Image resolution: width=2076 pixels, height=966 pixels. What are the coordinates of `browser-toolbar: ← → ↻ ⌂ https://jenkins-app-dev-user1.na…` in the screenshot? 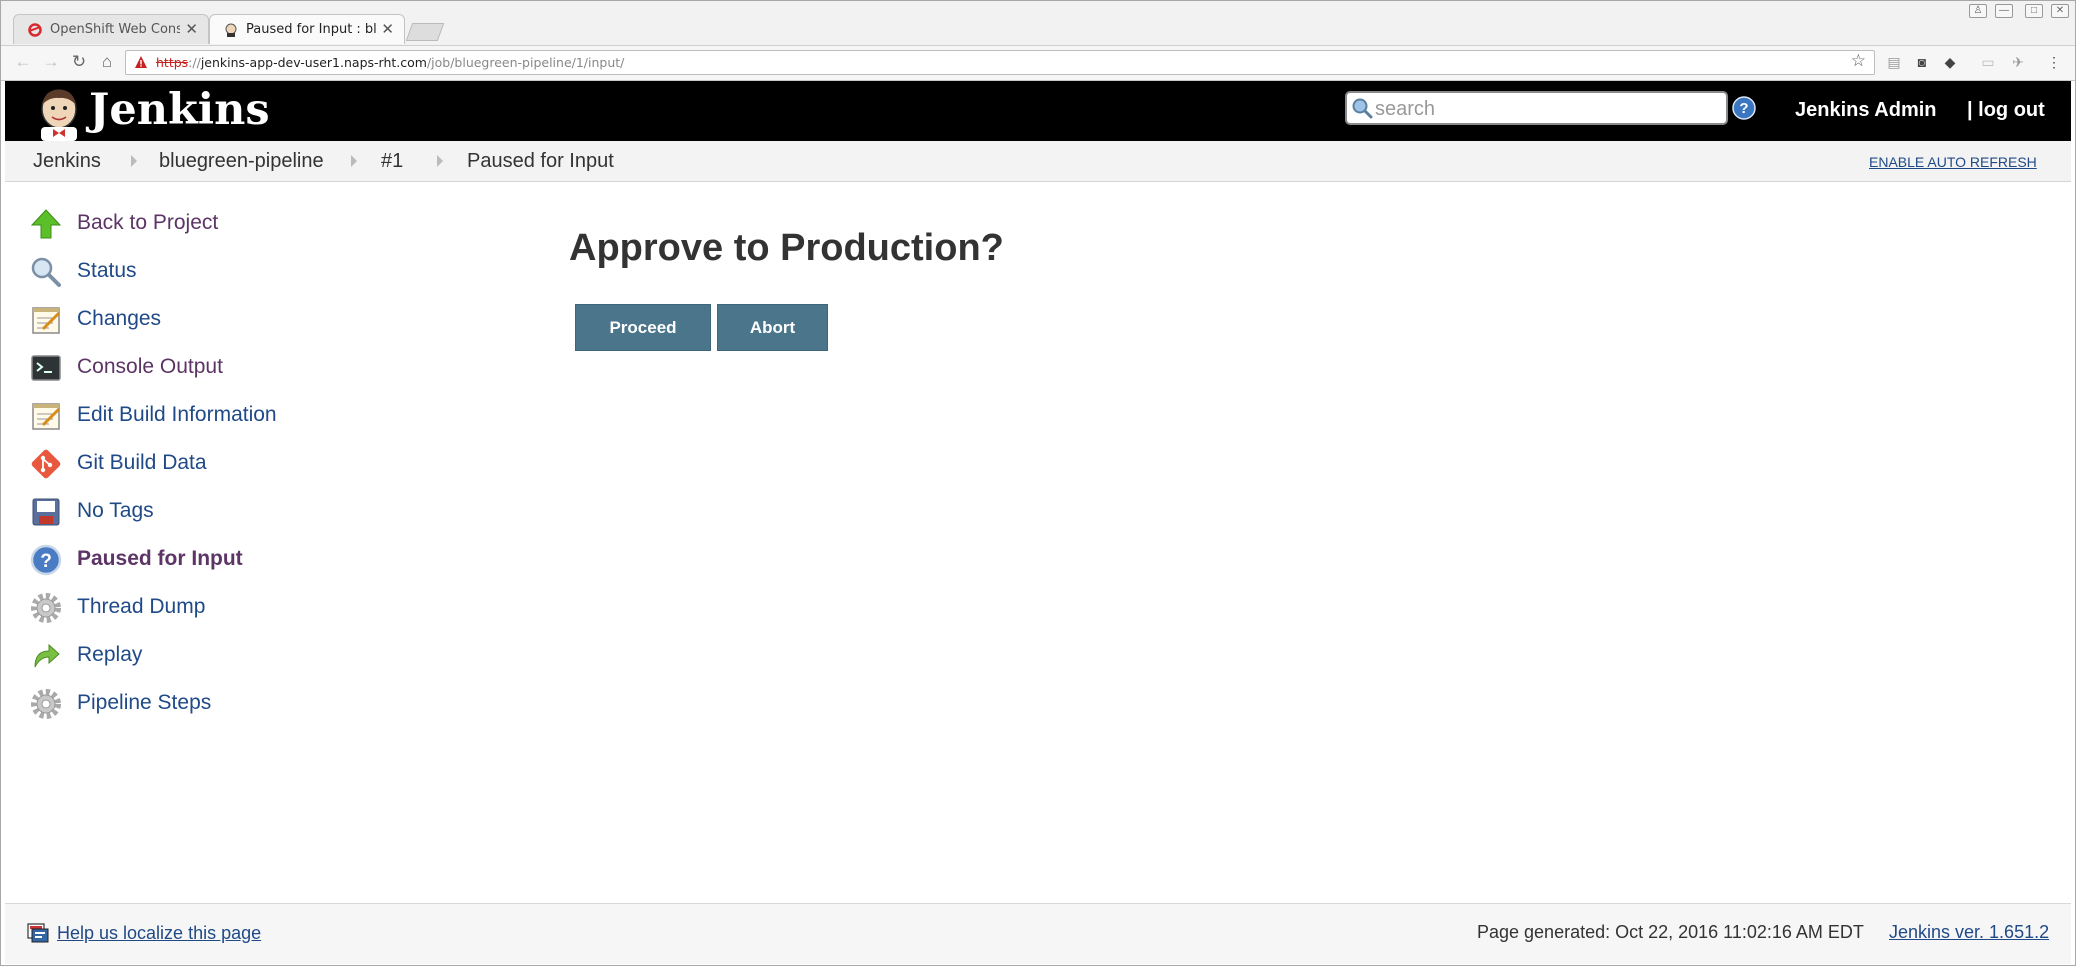 It's located at (1038, 63).